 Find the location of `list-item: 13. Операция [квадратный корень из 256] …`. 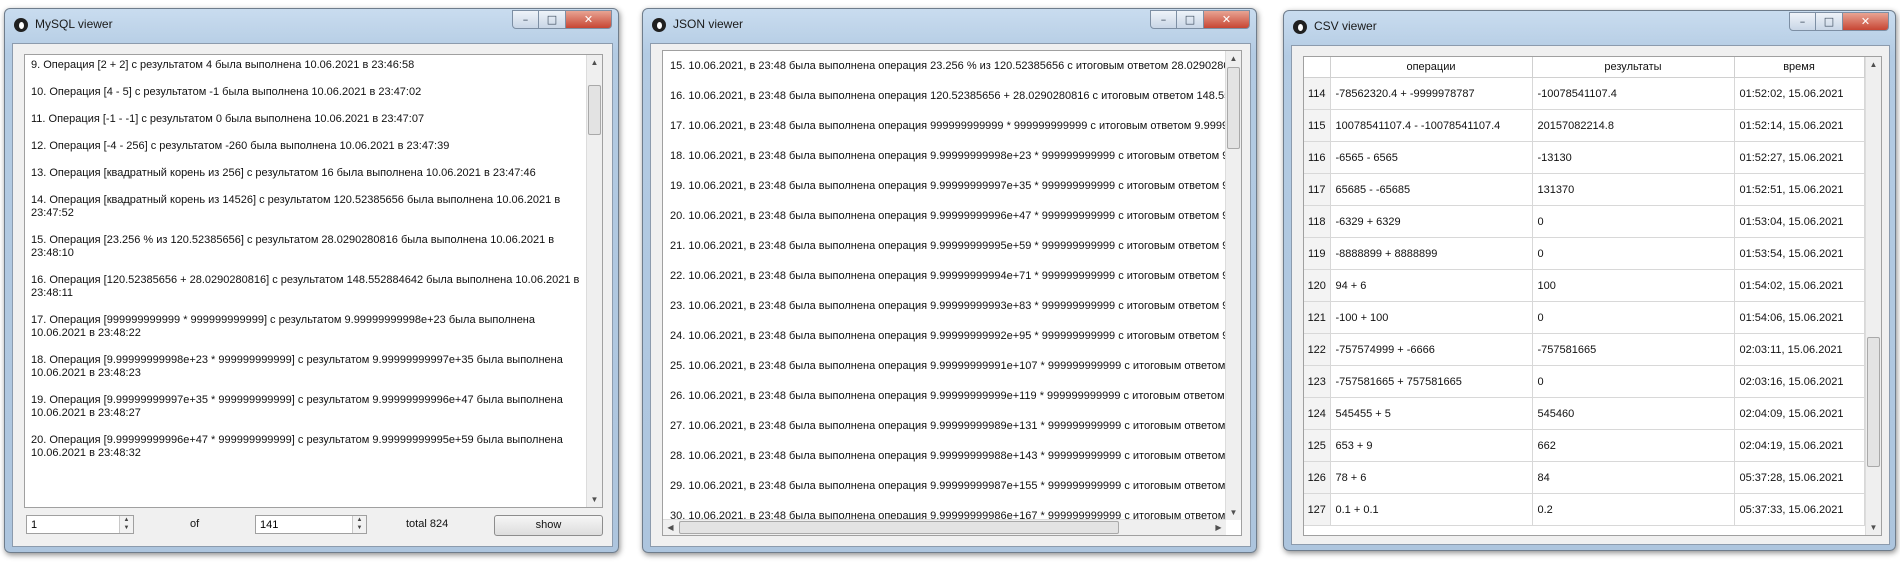

list-item: 13. Операция [квадратный корень из 256] … is located at coordinates (305, 173).